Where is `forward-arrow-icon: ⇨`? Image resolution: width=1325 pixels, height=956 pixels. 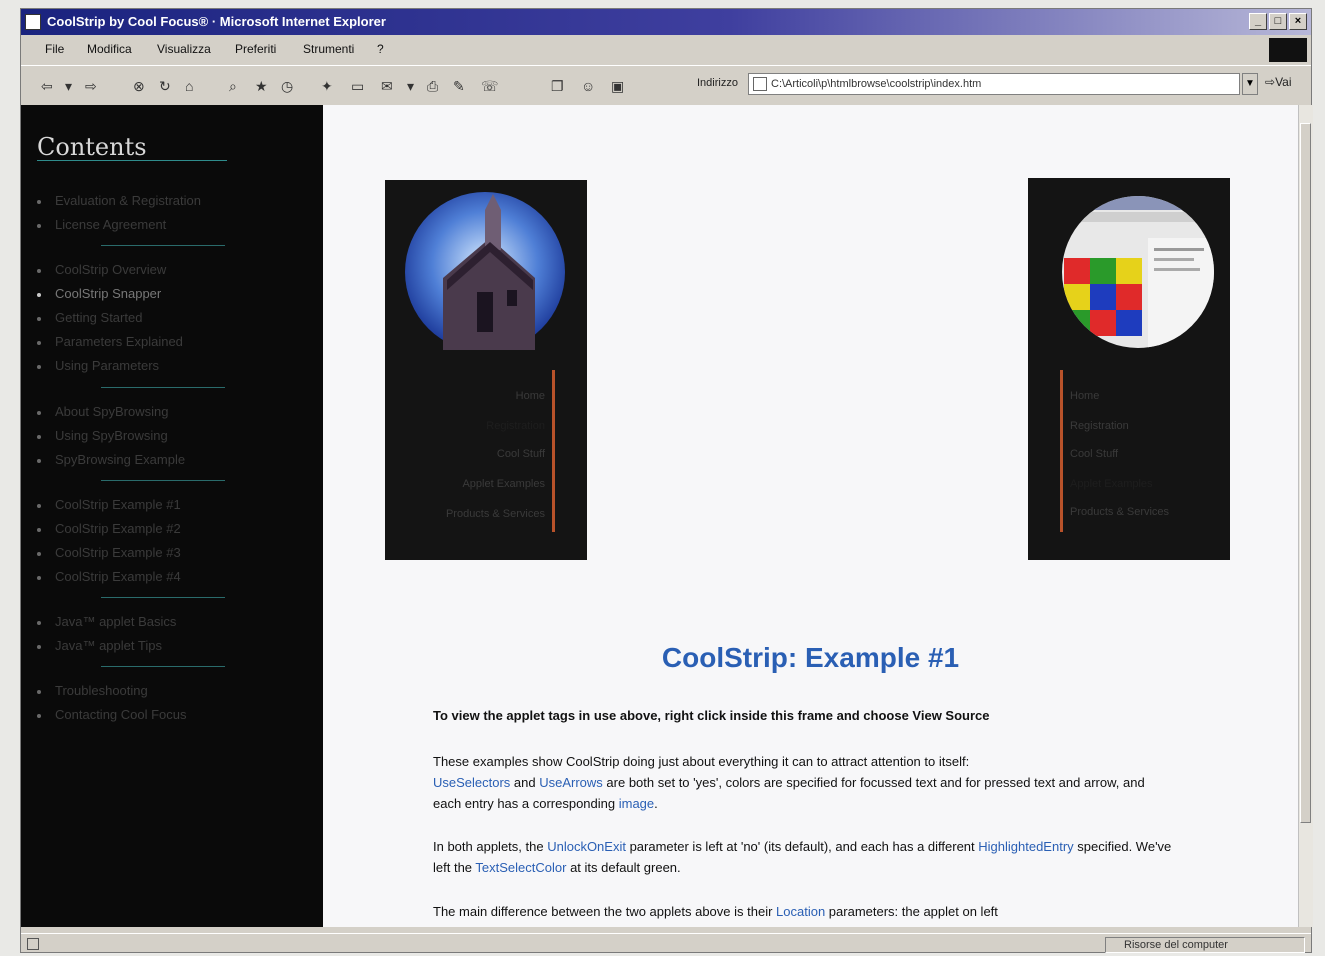
forward-arrow-icon: ⇨ is located at coordinates (91, 86).